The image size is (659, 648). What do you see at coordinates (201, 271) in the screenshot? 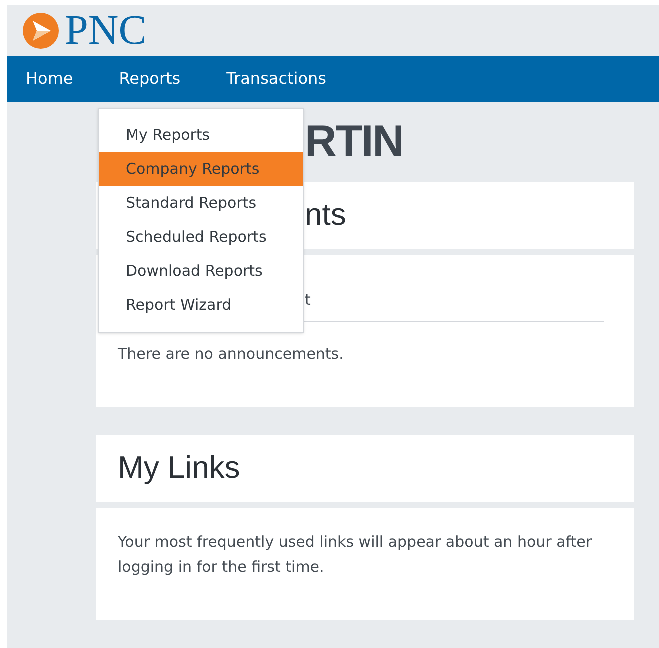
I see `menu-item: Download Reports` at bounding box center [201, 271].